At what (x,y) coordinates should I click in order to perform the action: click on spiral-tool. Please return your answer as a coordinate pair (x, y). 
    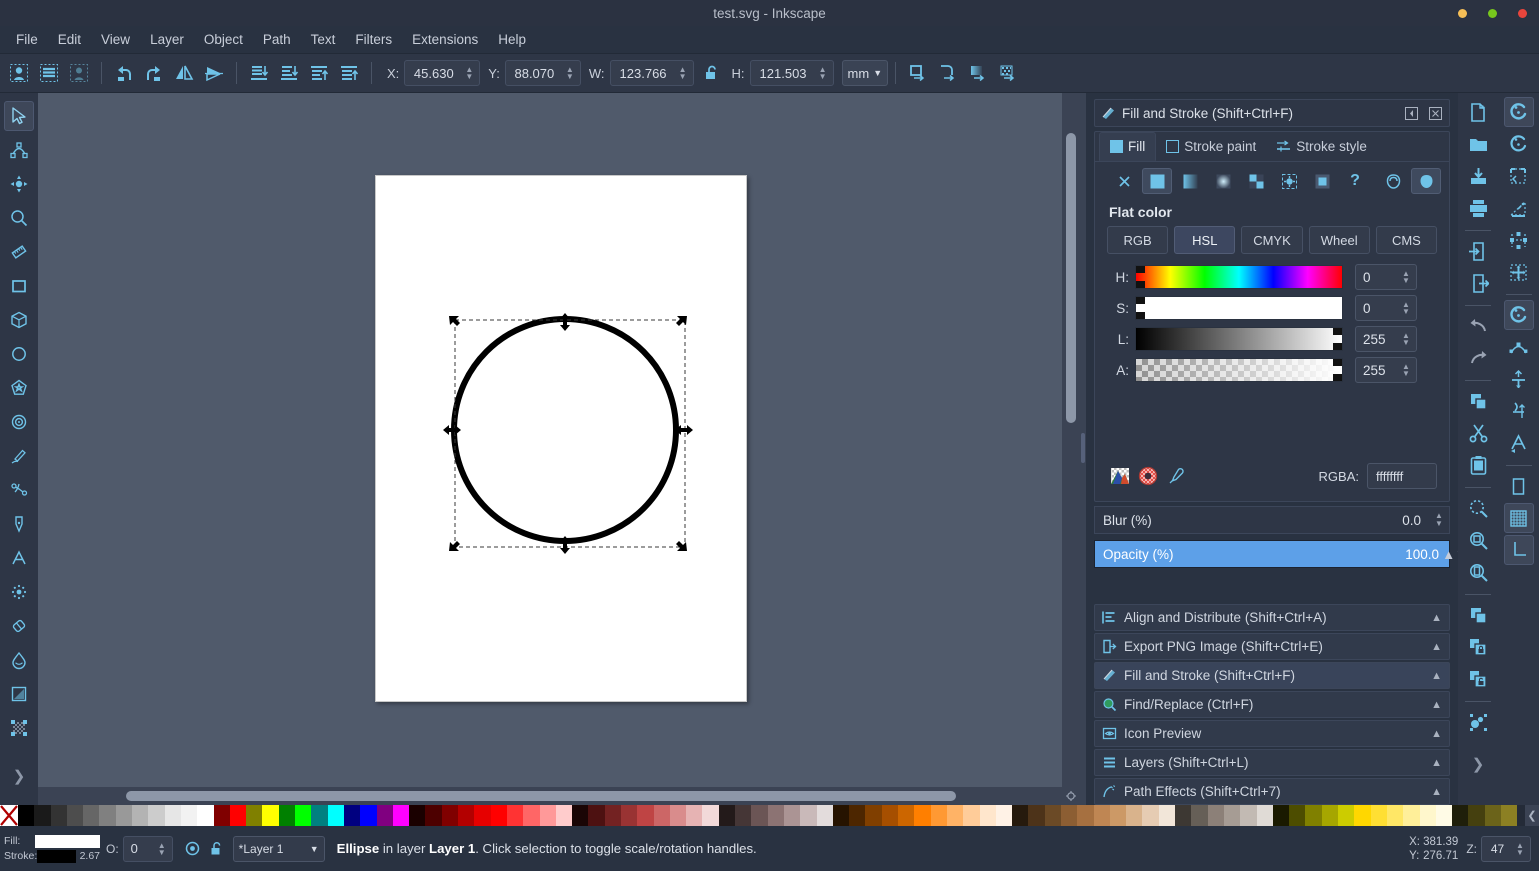
    Looking at the image, I should click on (19, 422).